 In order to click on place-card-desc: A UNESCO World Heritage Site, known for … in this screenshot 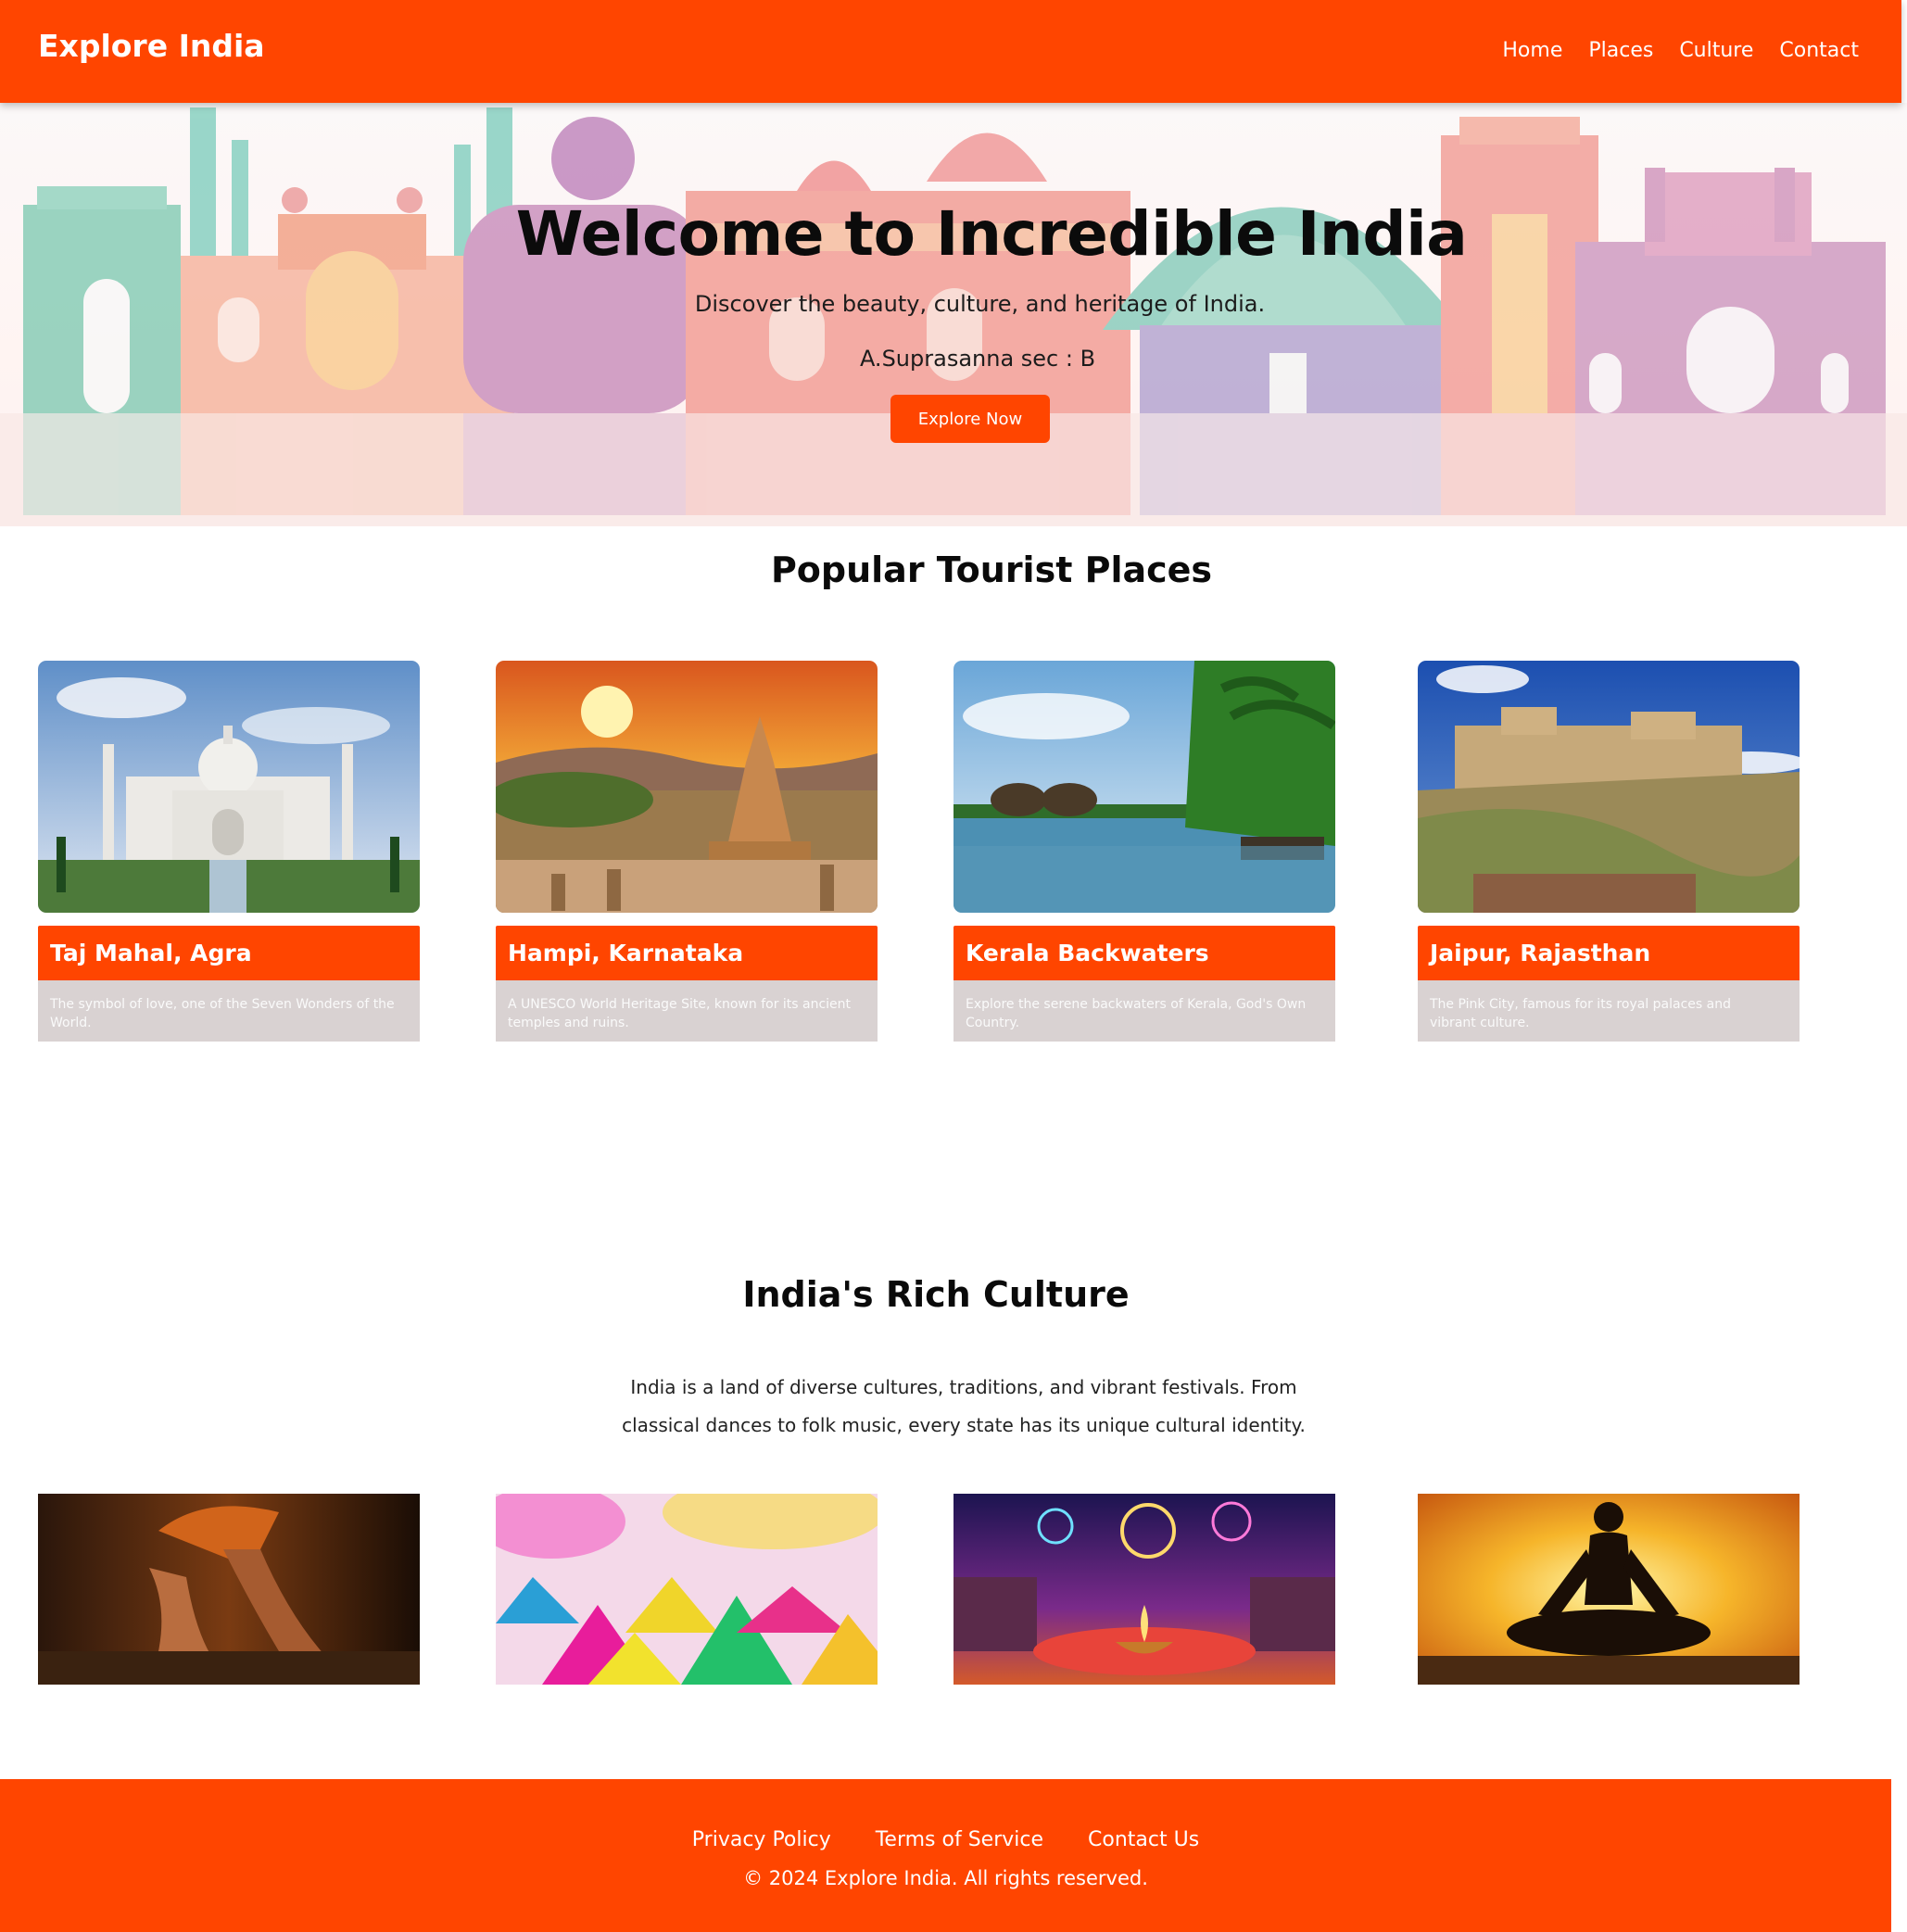, I will do `click(687, 1011)`.